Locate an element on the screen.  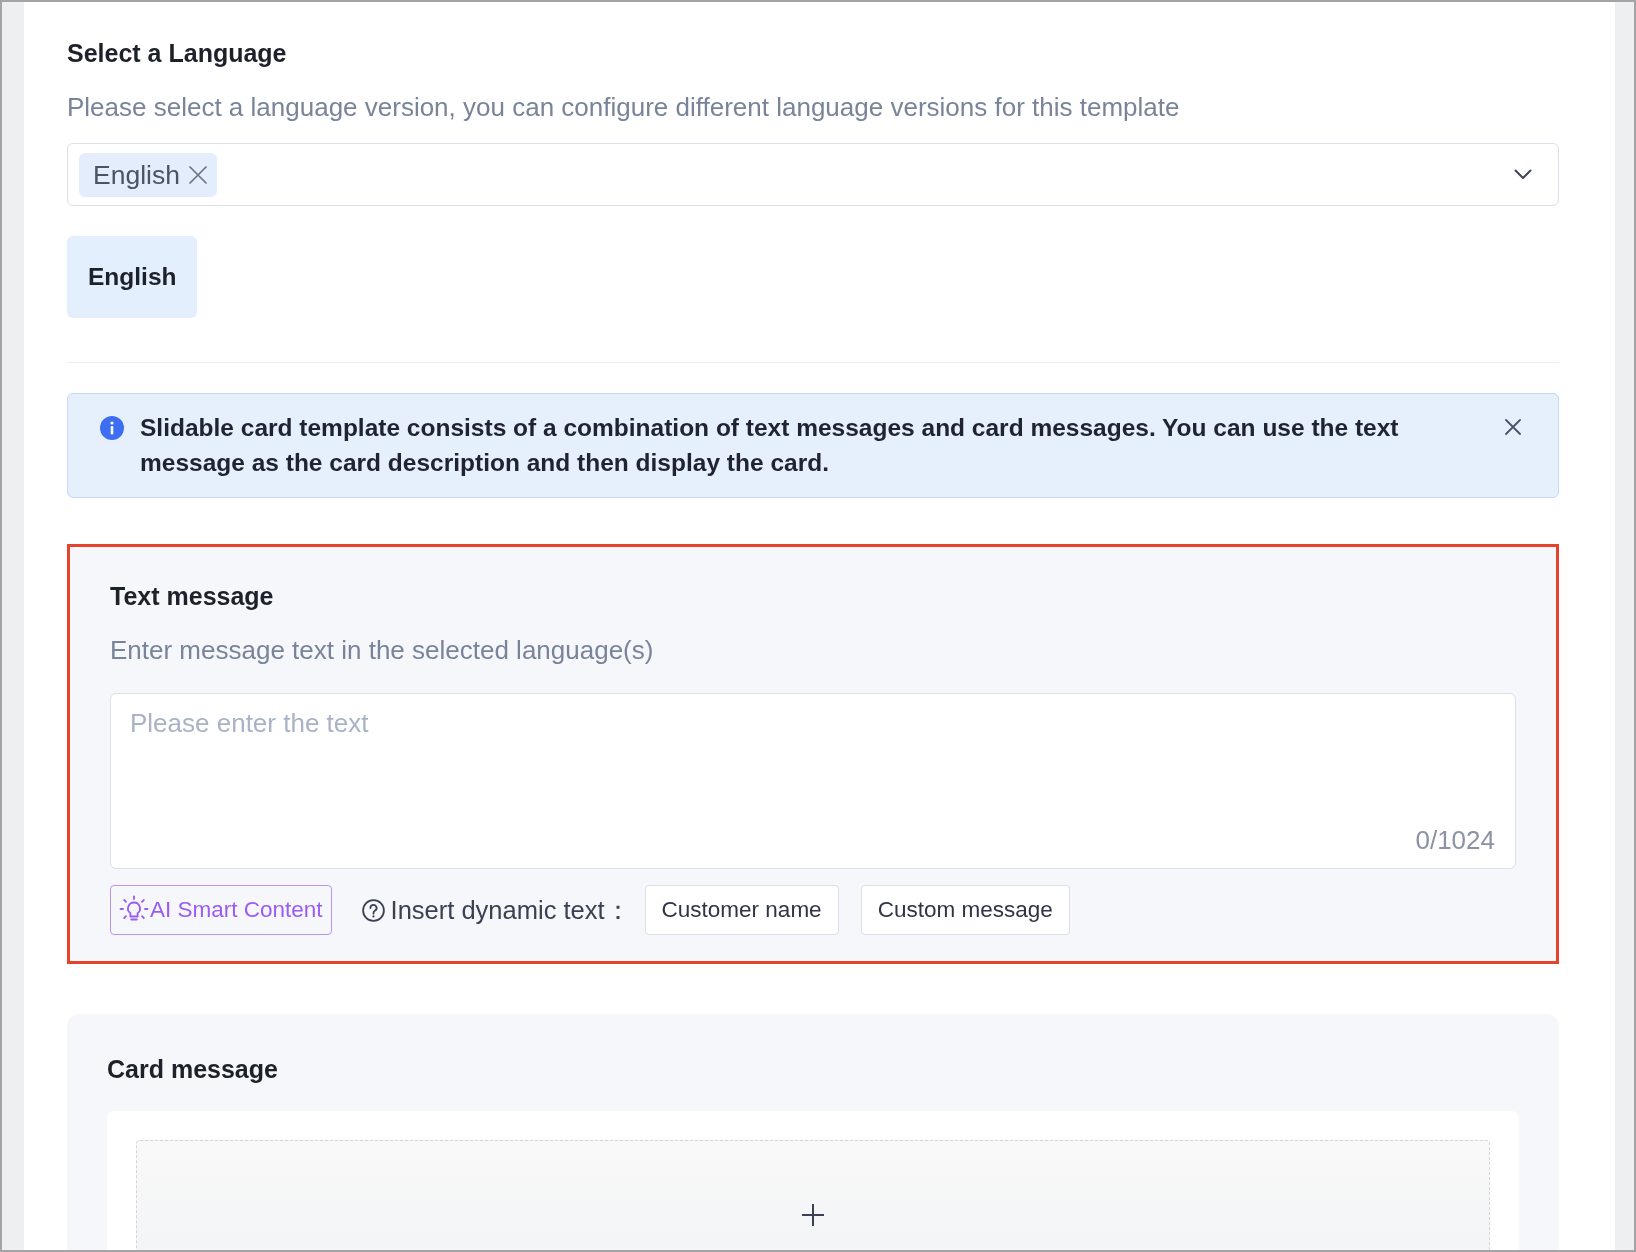
section-title: Card message is located at coordinates (193, 1069).